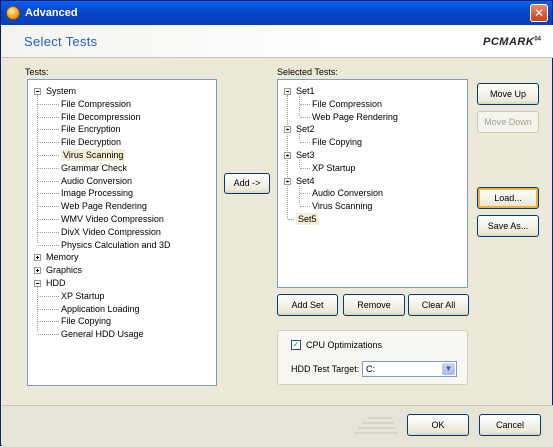 The height and width of the screenshot is (447, 553). I want to click on dialog-footer: OK Cancel, so click(277, 426).